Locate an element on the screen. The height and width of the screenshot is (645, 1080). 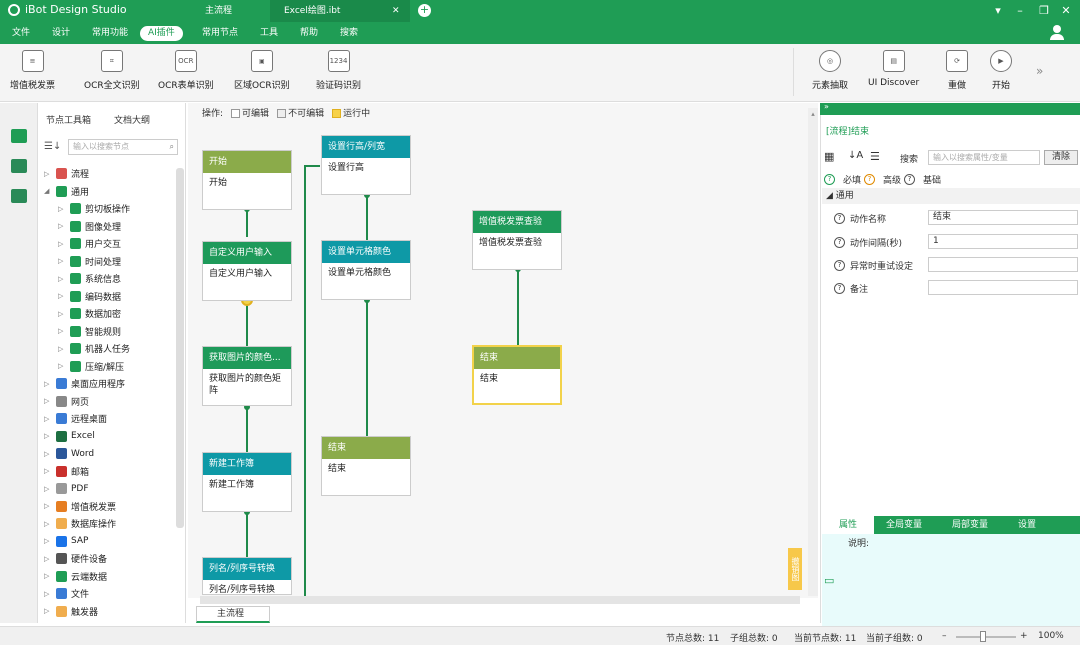
prop-interval-input: 1 is located at coordinates (1003, 241).